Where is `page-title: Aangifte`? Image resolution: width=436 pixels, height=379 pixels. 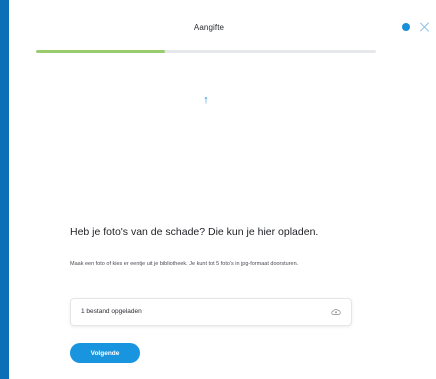 page-title: Aangifte is located at coordinates (209, 27).